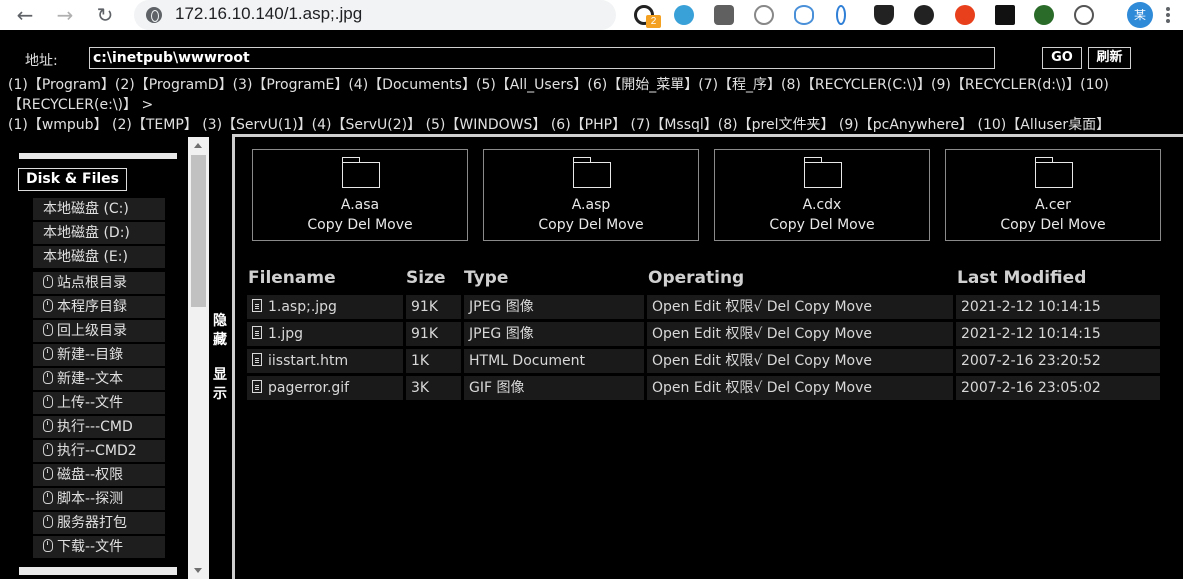 The image size is (1183, 579). I want to click on folder-card: A.cdx Copy Del Move, so click(822, 195).